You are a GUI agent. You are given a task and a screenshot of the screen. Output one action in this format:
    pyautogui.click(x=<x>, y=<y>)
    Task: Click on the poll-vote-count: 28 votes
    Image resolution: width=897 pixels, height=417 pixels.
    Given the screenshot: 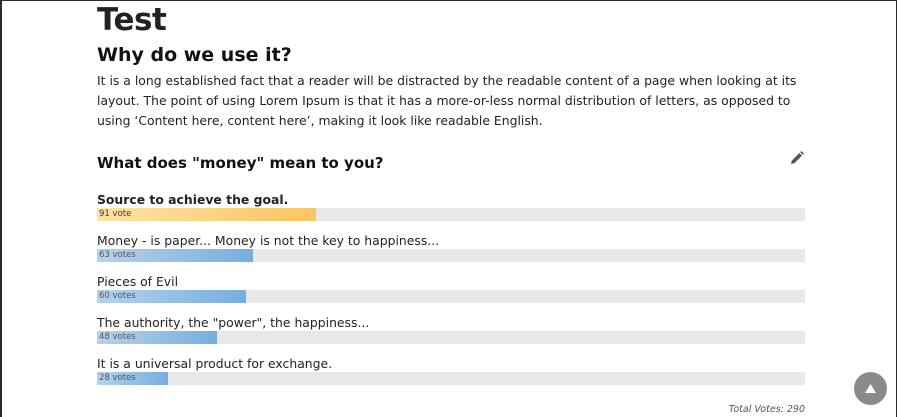 What is the action you would take?
    pyautogui.click(x=117, y=378)
    